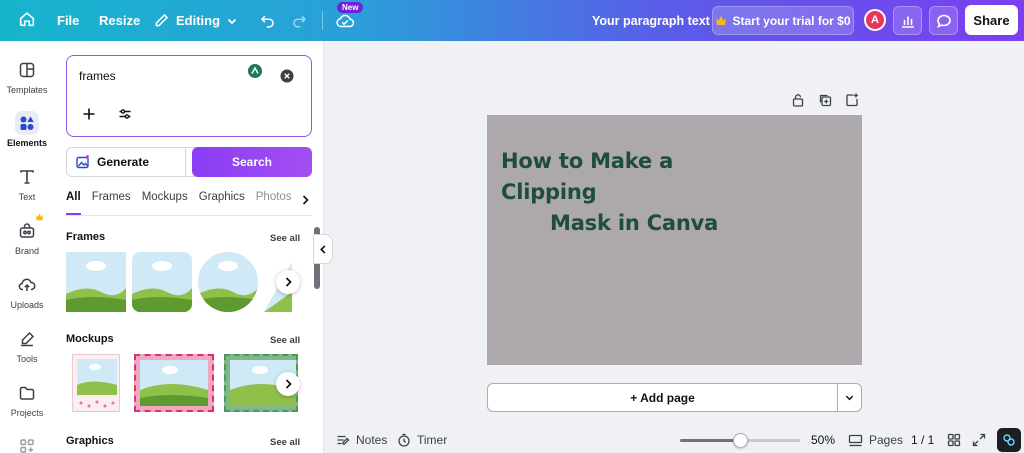 The image size is (1024, 453). Describe the element at coordinates (189, 96) in the screenshot. I see `search-input: frames` at that location.